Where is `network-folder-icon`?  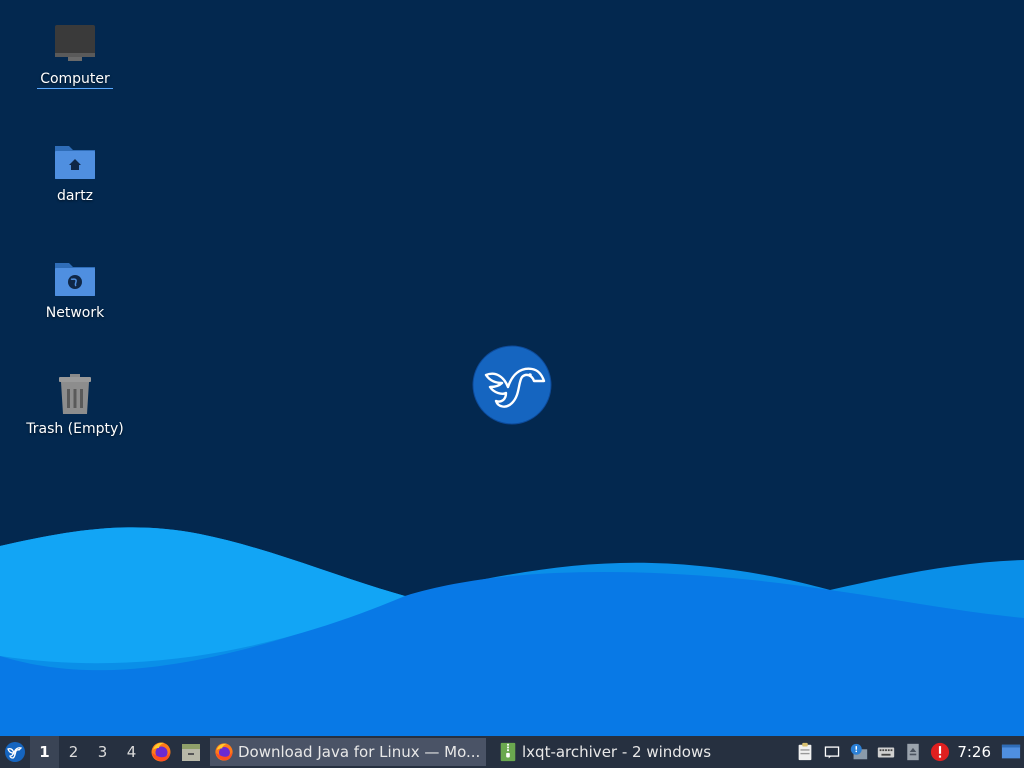
network-folder-icon is located at coordinates (75, 279).